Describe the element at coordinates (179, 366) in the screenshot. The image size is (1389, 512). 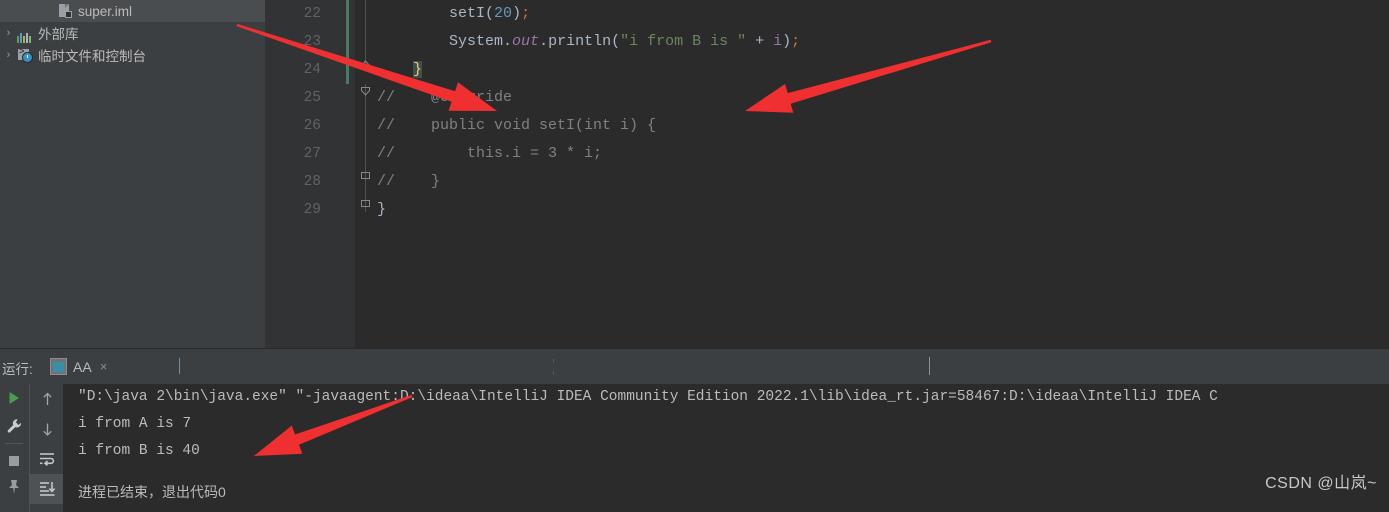
I see `tab-separator-caret` at that location.